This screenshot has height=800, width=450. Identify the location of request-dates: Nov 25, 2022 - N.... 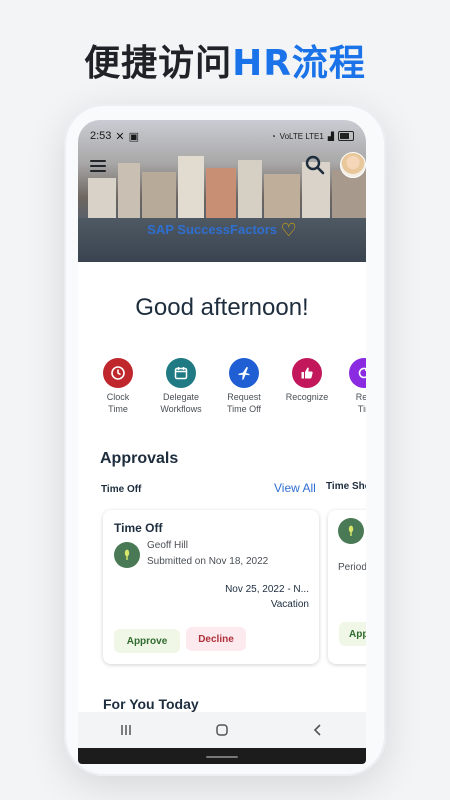
(267, 589).